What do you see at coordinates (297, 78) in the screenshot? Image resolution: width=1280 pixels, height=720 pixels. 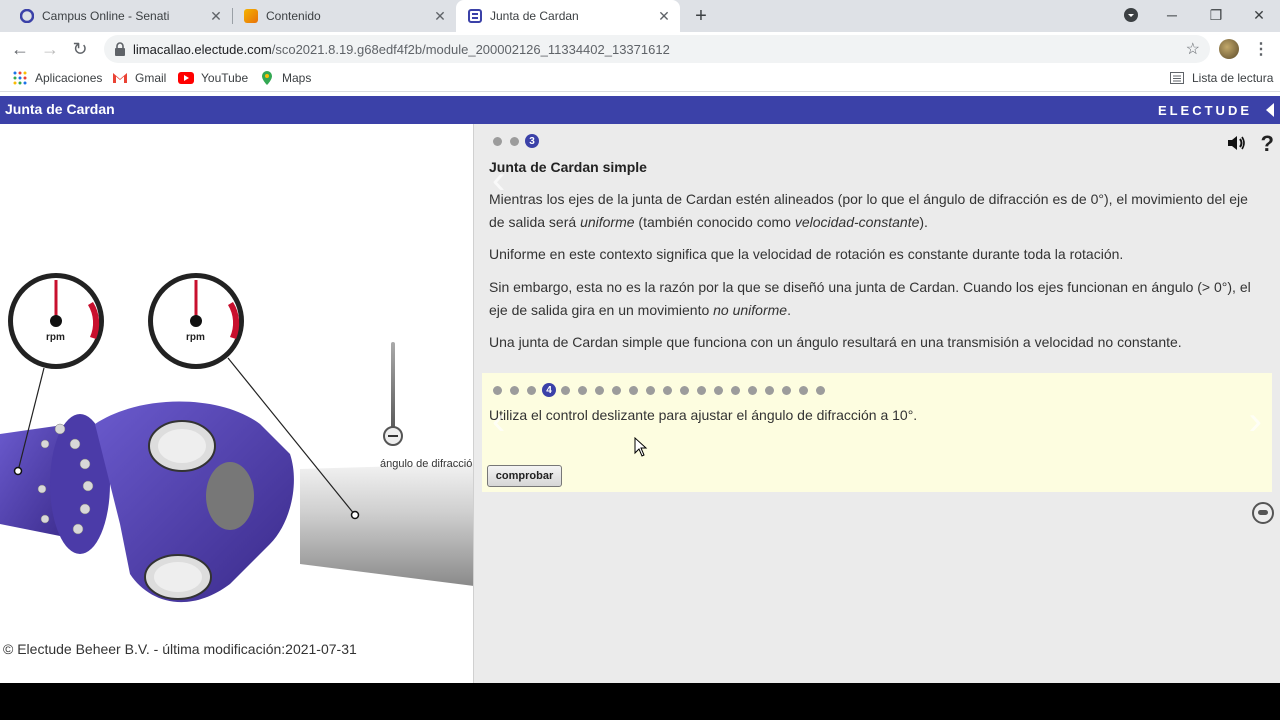 I see `bookmark-label: Maps` at bounding box center [297, 78].